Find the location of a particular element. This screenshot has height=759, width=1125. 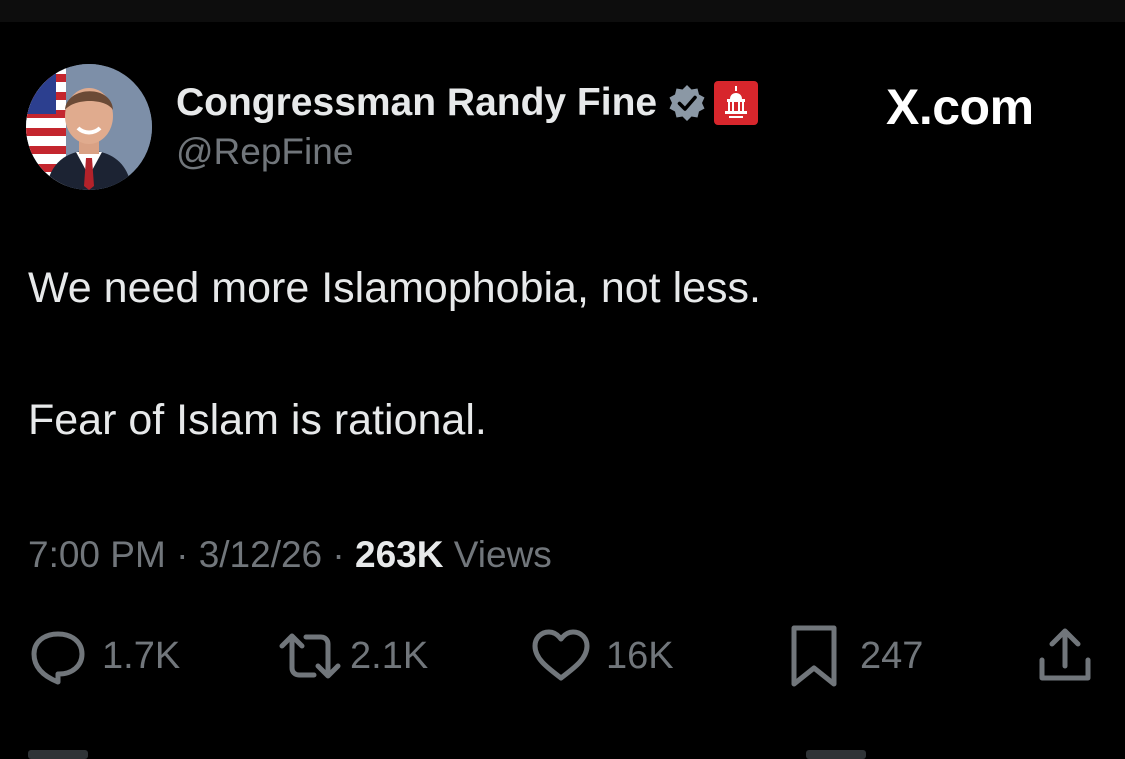

bookmark-button: 247 is located at coordinates (854, 656).